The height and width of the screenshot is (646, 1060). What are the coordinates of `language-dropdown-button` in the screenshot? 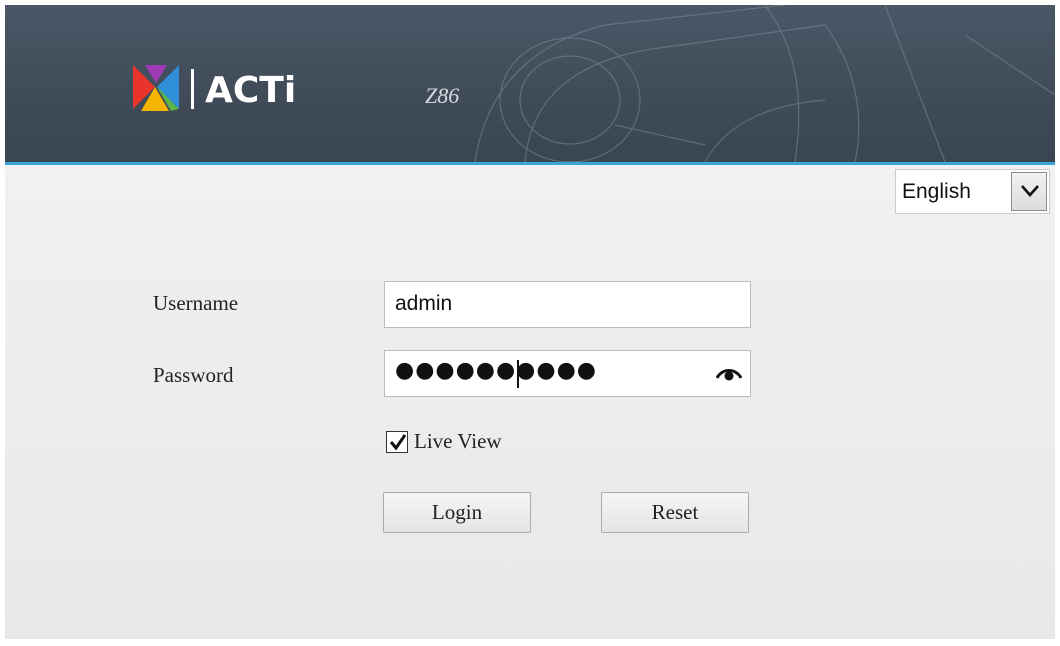 It's located at (1029, 191).